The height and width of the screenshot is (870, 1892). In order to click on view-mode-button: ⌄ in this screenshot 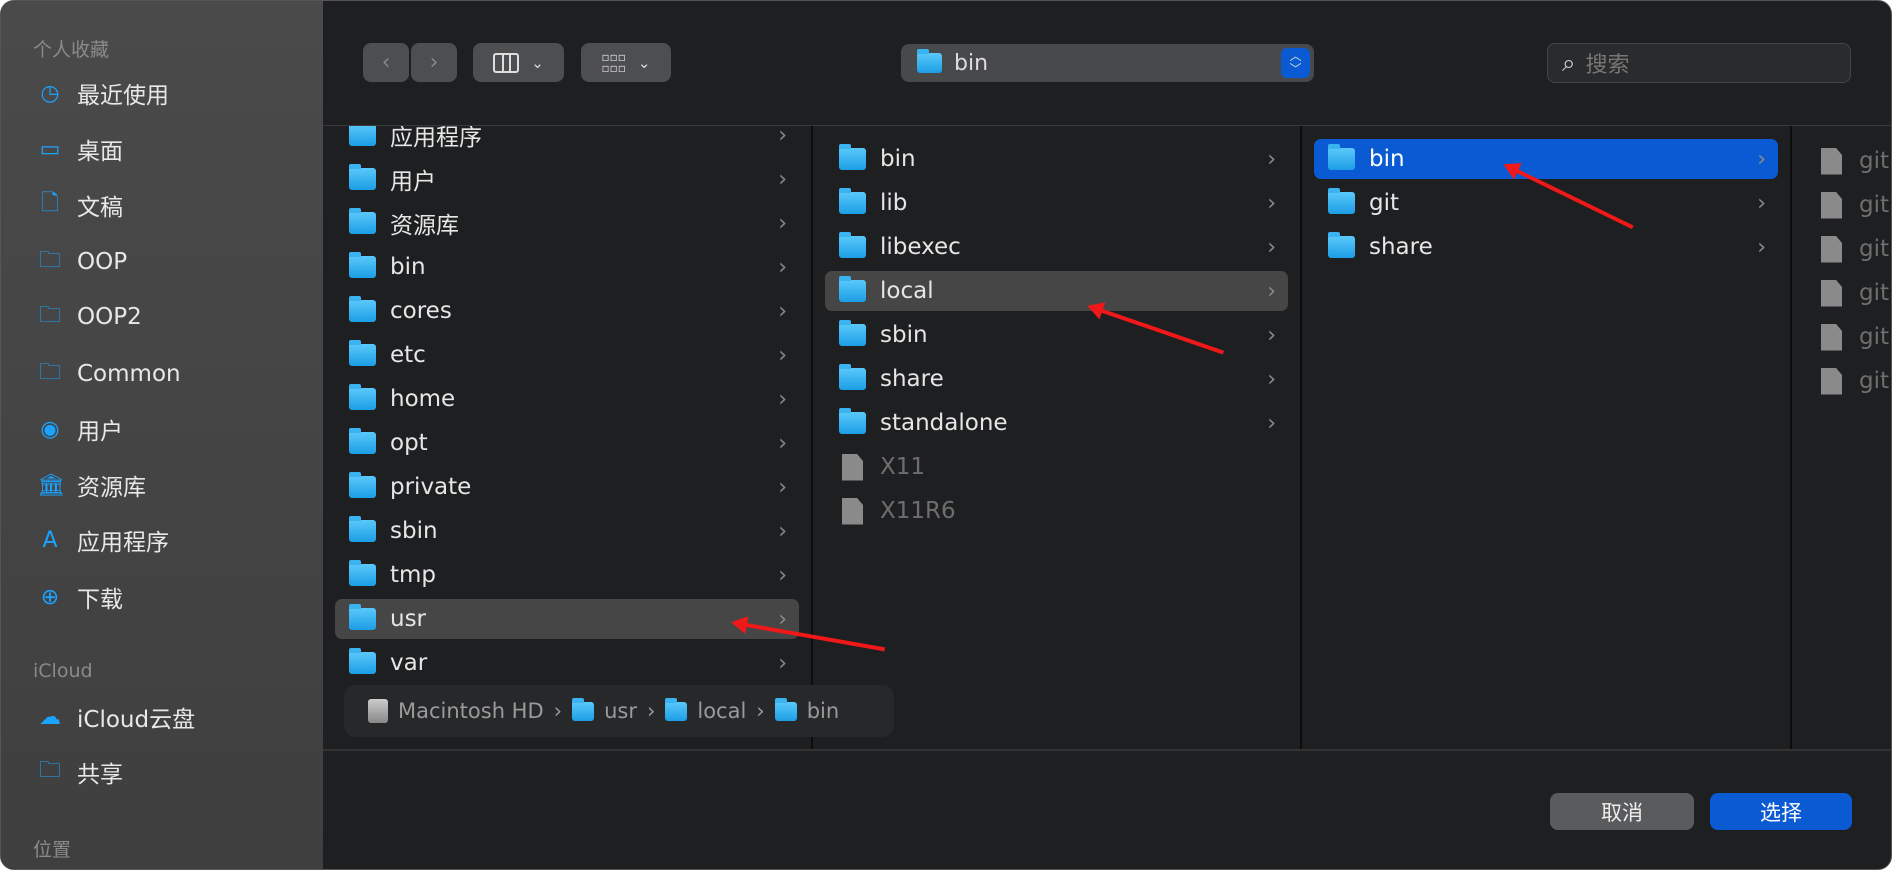, I will do `click(518, 62)`.